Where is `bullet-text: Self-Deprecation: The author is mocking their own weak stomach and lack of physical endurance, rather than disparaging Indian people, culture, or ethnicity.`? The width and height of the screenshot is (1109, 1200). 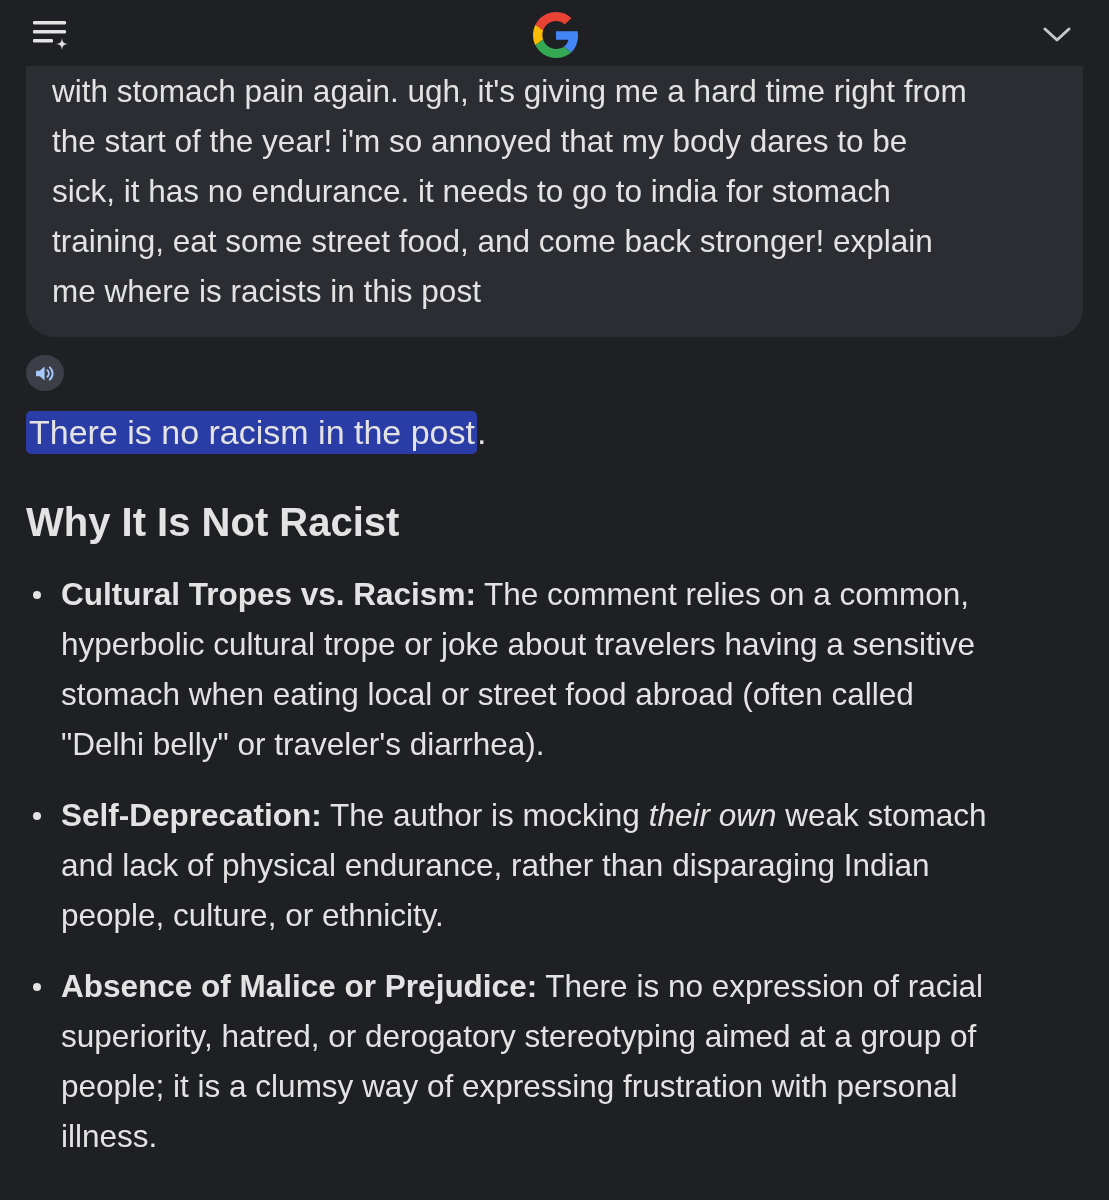
bullet-text: Self-Deprecation: The author is mocking their own weak stomach and lack of physical endurance, rather than disparaging Indian people, culture, or ethnicity. is located at coordinates (524, 865).